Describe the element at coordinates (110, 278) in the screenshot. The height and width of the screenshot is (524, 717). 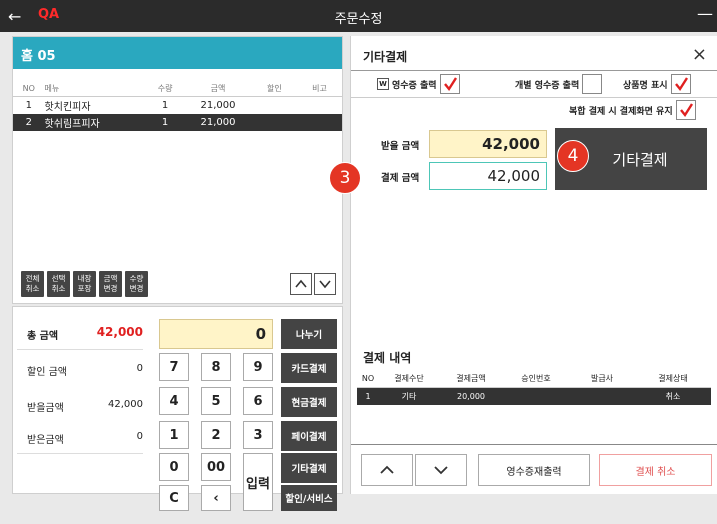
I see `change-amount-line1: 금액` at that location.